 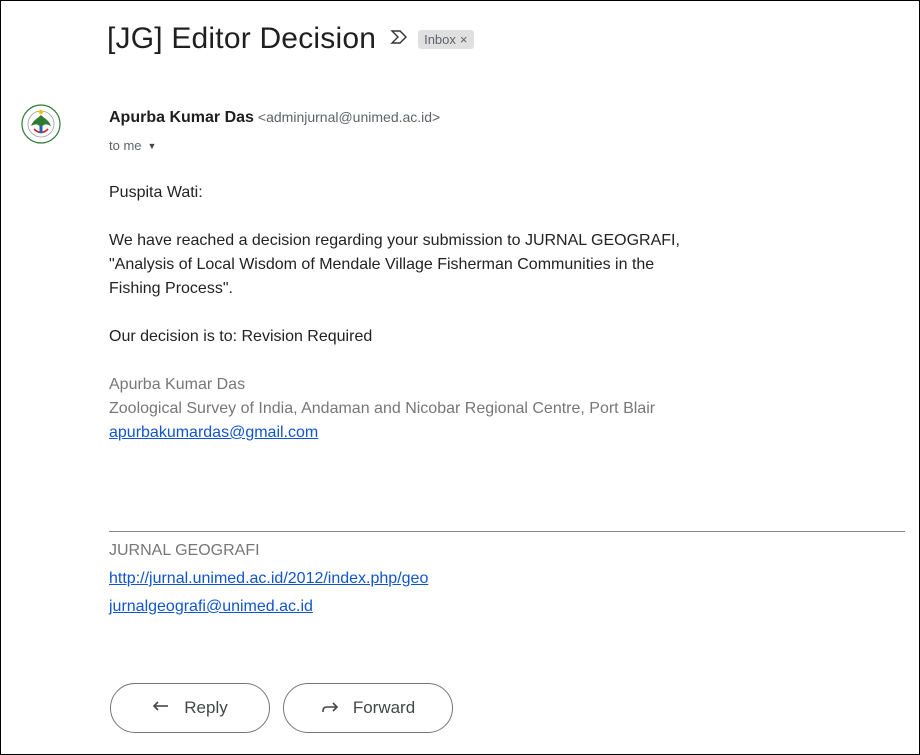 I want to click on avatar, so click(x=41, y=124).